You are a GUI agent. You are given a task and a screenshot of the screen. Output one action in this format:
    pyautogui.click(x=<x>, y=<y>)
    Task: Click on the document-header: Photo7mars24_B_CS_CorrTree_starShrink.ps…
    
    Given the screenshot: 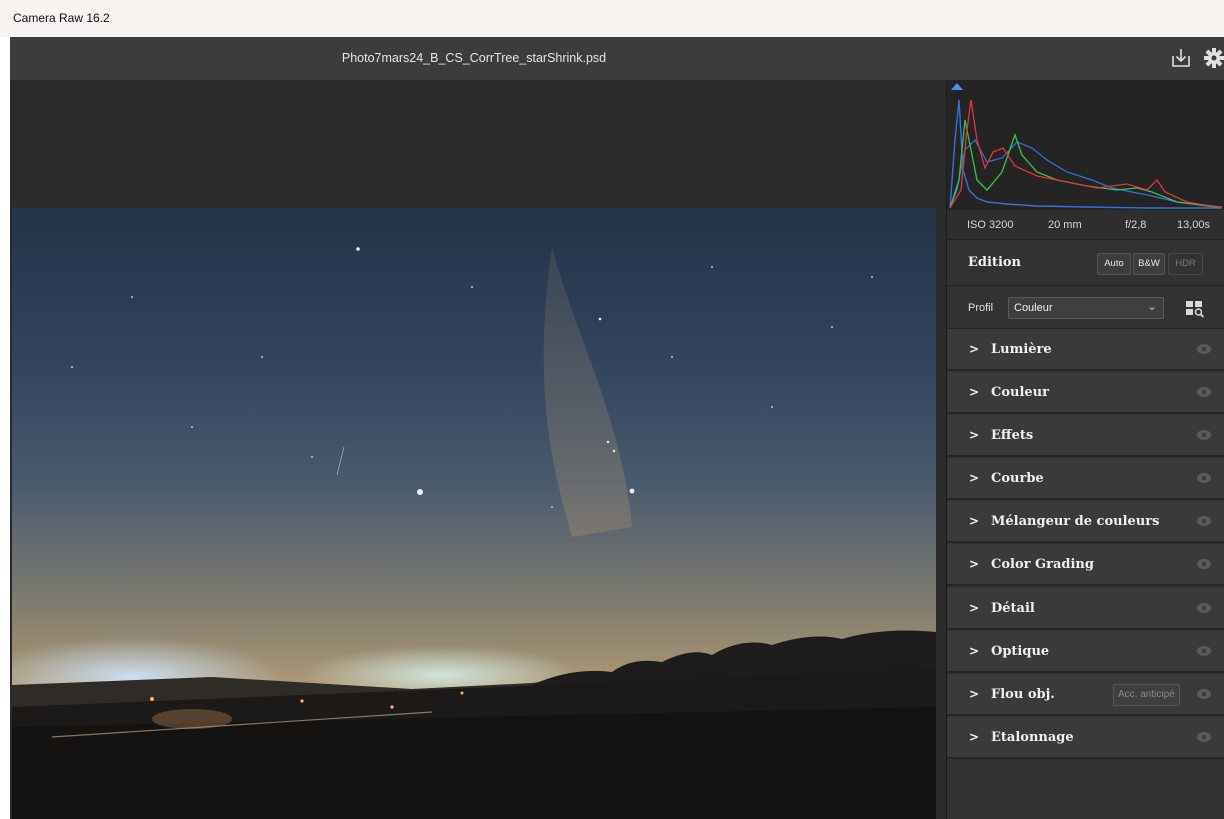 What is the action you would take?
    pyautogui.click(x=617, y=58)
    